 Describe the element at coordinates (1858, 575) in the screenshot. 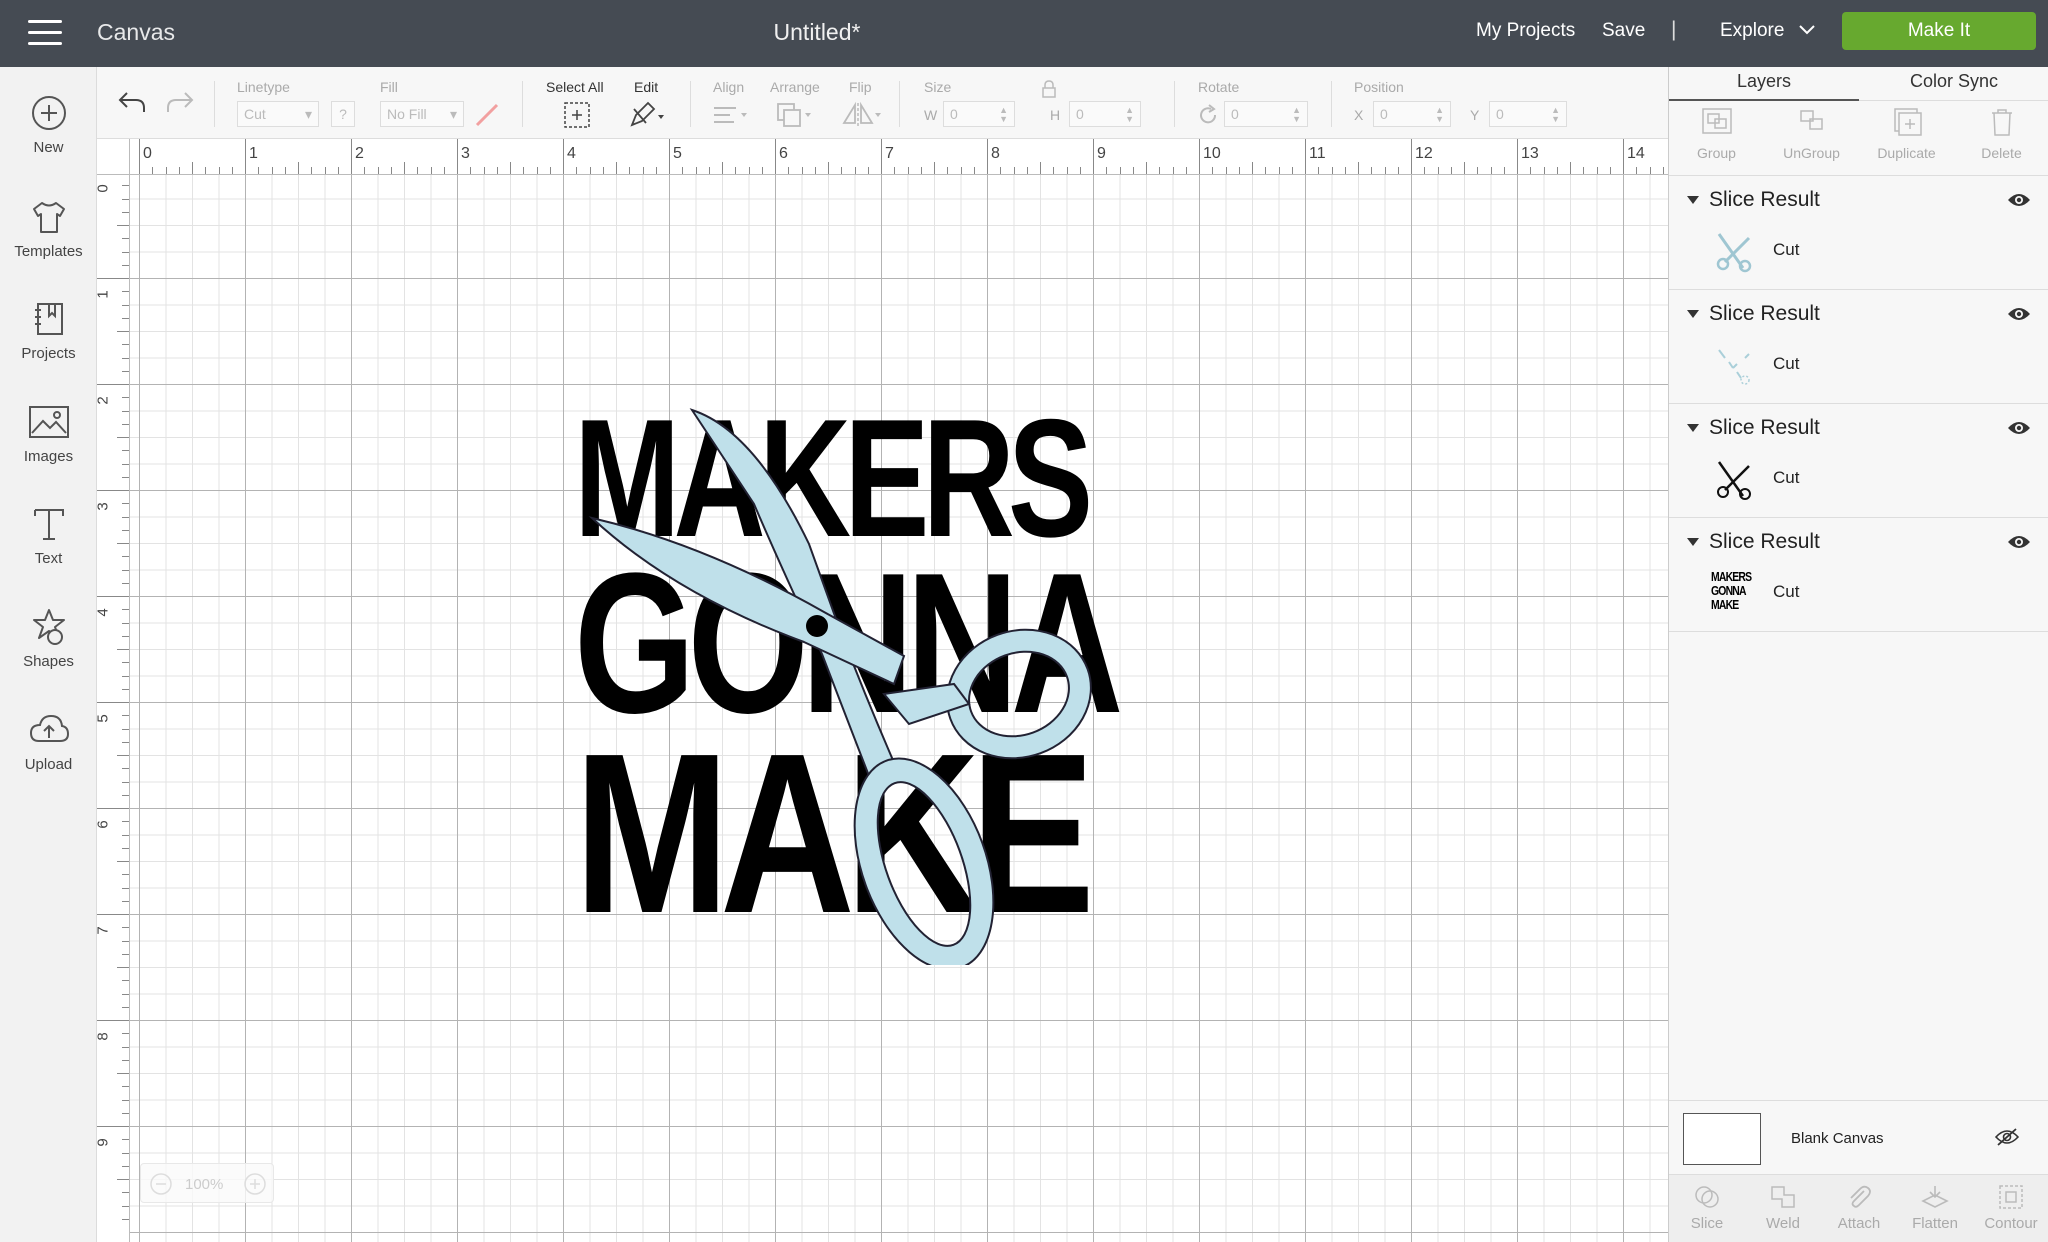

I see `layer-item: Slice Result MAKERS GONNA MAKE Cut` at that location.